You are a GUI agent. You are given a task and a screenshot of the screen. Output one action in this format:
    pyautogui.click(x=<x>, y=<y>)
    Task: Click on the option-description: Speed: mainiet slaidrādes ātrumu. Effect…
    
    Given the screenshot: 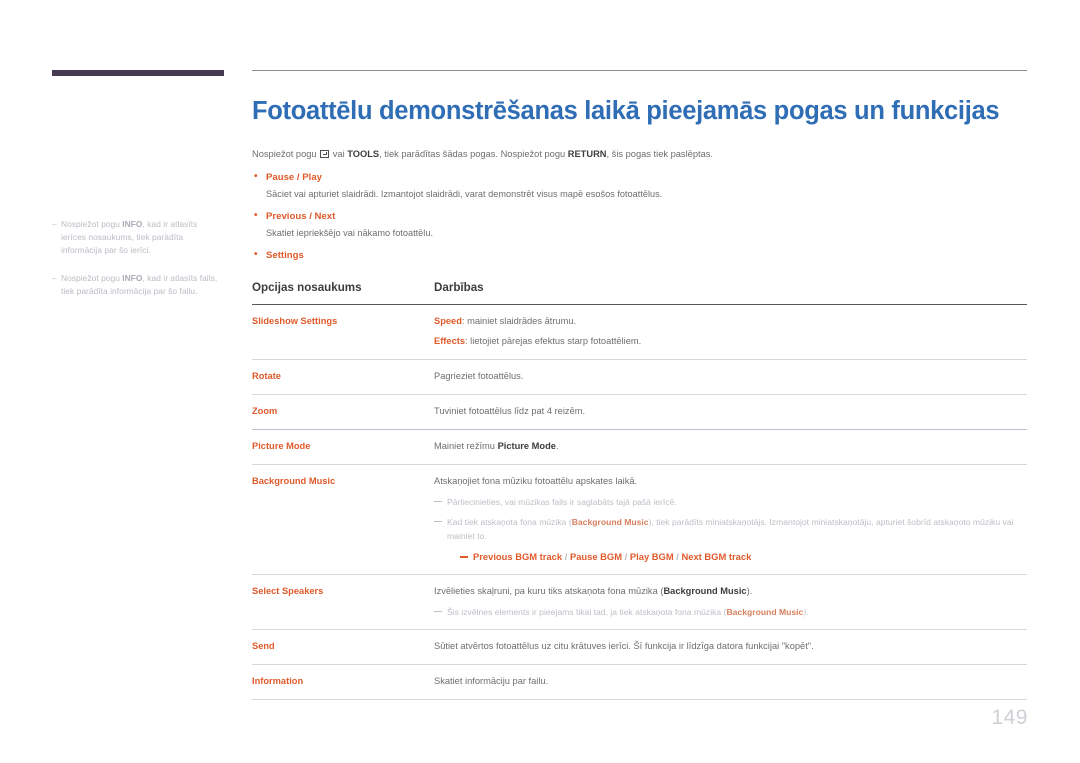 What is the action you would take?
    pyautogui.click(x=730, y=332)
    